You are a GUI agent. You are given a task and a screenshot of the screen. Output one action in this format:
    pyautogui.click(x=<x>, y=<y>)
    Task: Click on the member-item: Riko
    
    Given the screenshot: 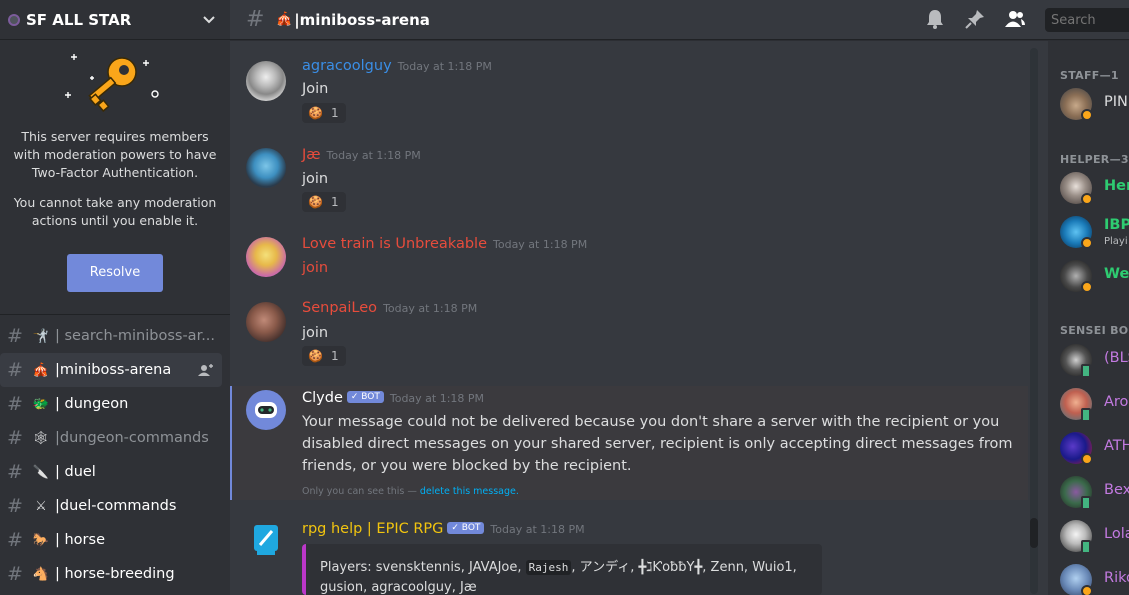 What is the action you would take?
    pyautogui.click(x=1094, y=578)
    